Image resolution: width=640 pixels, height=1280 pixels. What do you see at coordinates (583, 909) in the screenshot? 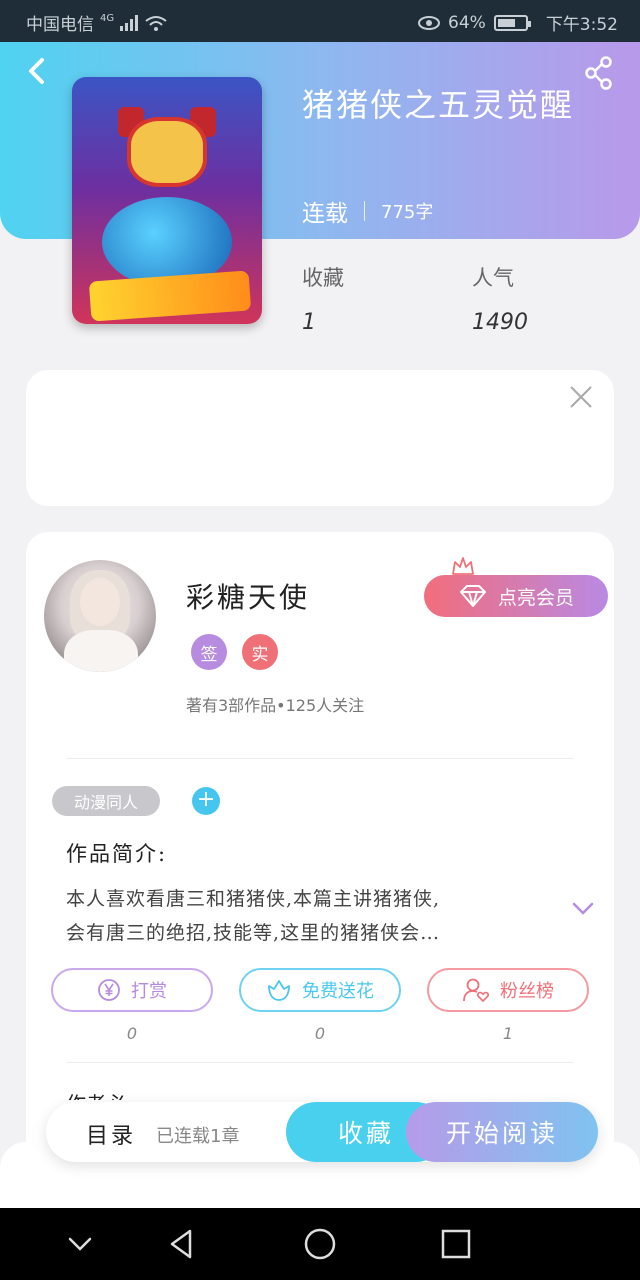
I see `chevron-down-icon` at bounding box center [583, 909].